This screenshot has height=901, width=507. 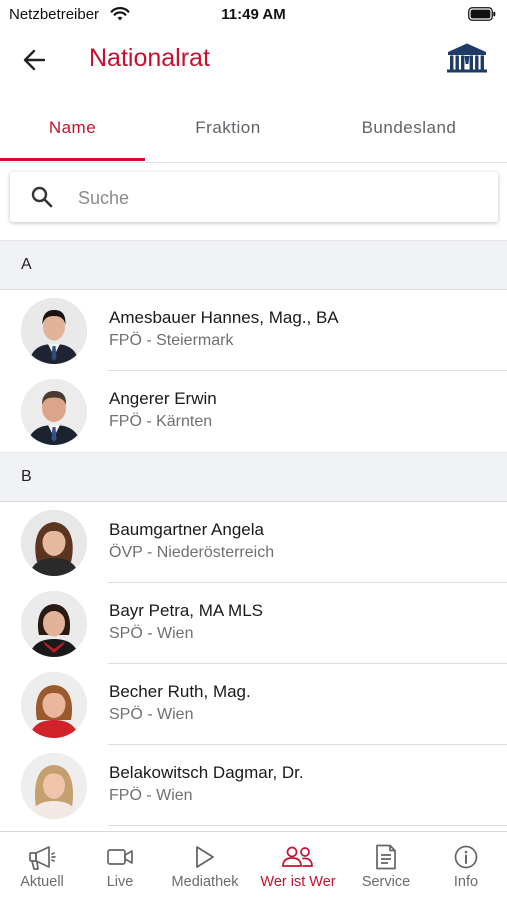 I want to click on member-party: ÖVP - Niederösterreich, so click(x=192, y=552).